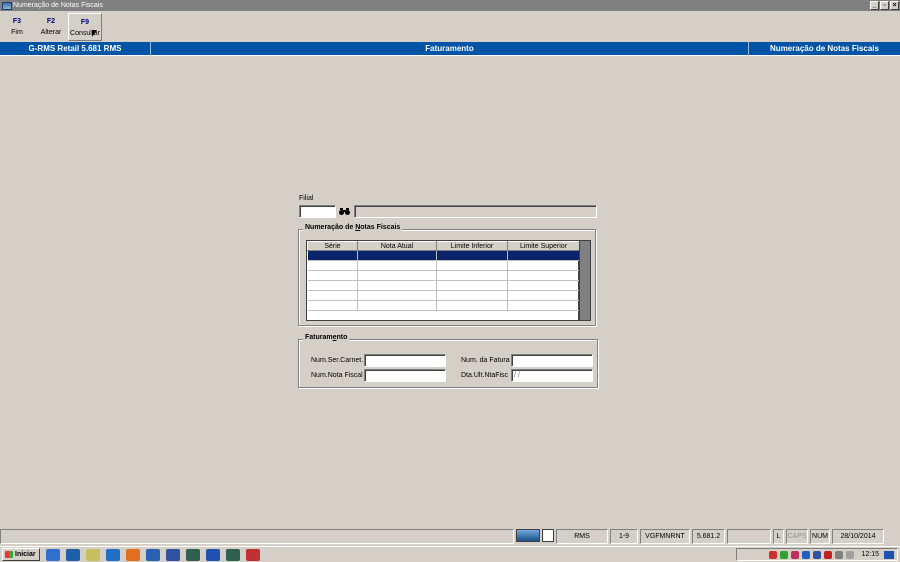  What do you see at coordinates (17, 27) in the screenshot?
I see `fim-button: F3 Fim` at bounding box center [17, 27].